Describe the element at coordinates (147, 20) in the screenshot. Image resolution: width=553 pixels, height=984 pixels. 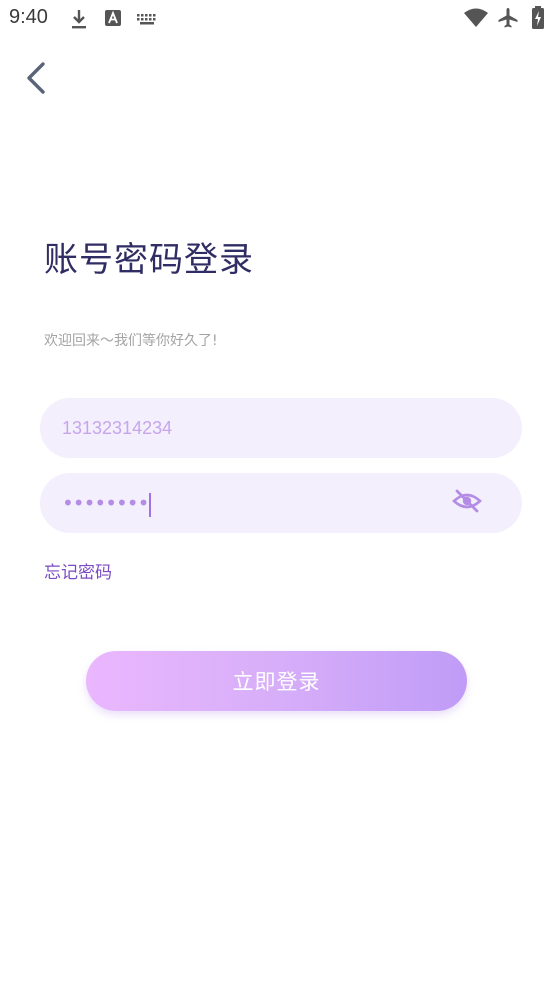
I see `keyboard-icon` at that location.